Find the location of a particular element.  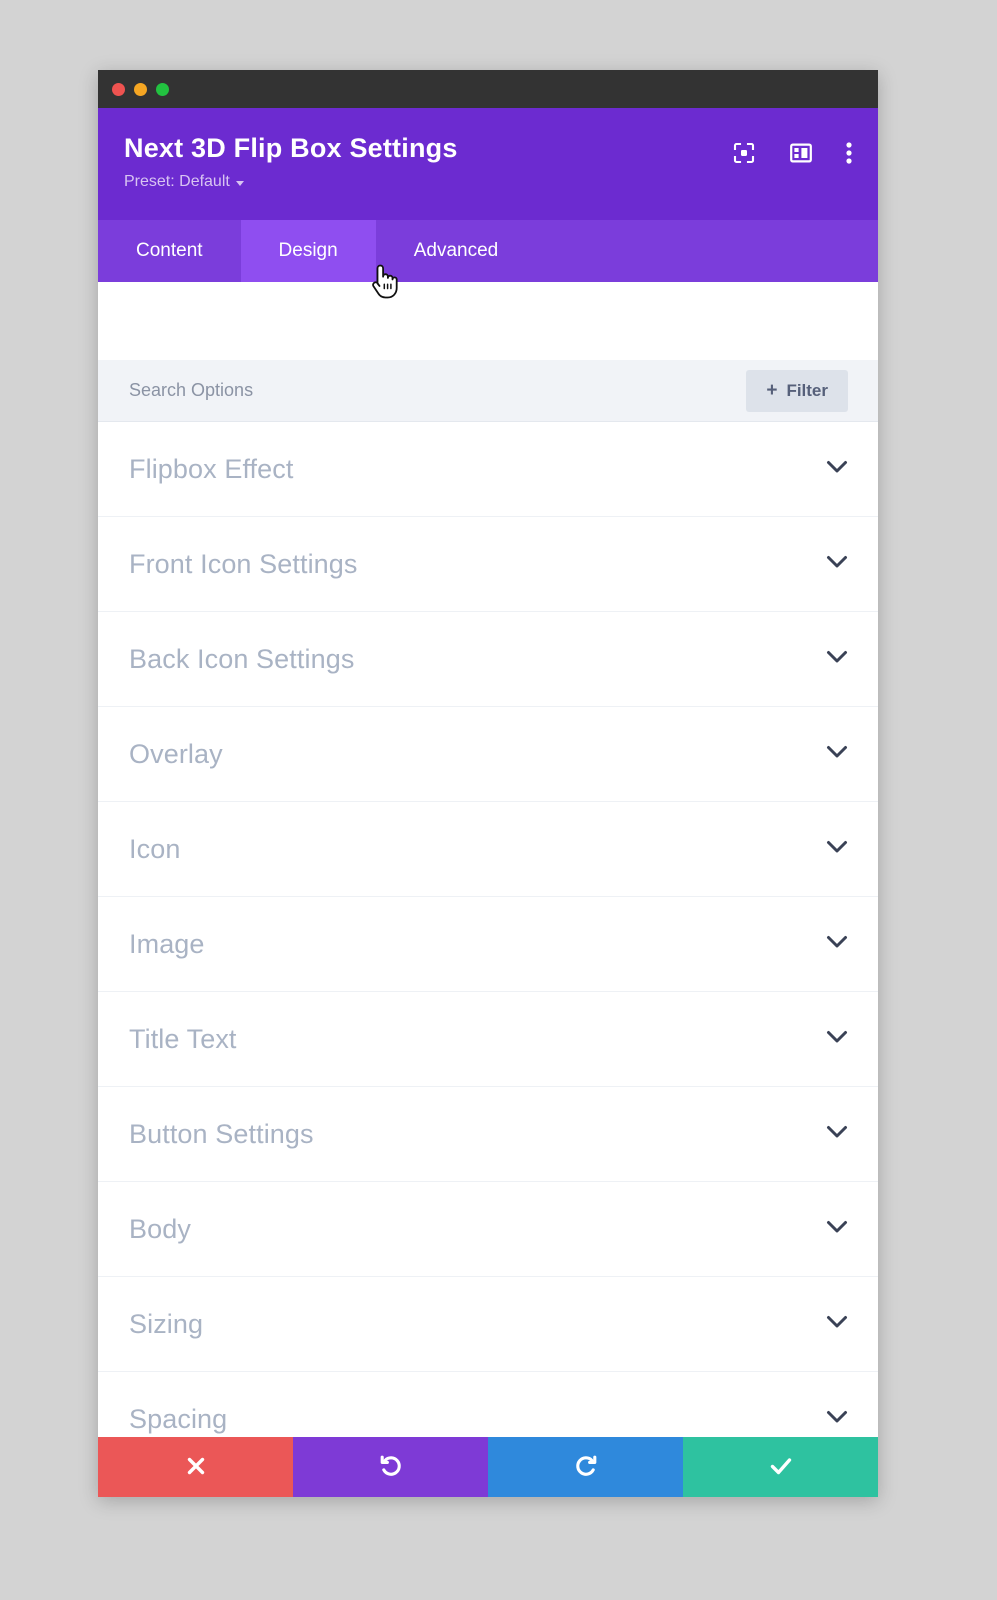

redo-button is located at coordinates (585, 1467).